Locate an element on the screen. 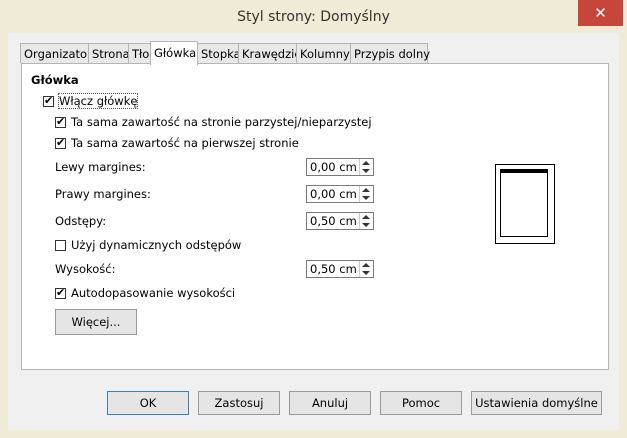 The width and height of the screenshot is (627, 438). spacing-value: 0,50 cm is located at coordinates (333, 221).